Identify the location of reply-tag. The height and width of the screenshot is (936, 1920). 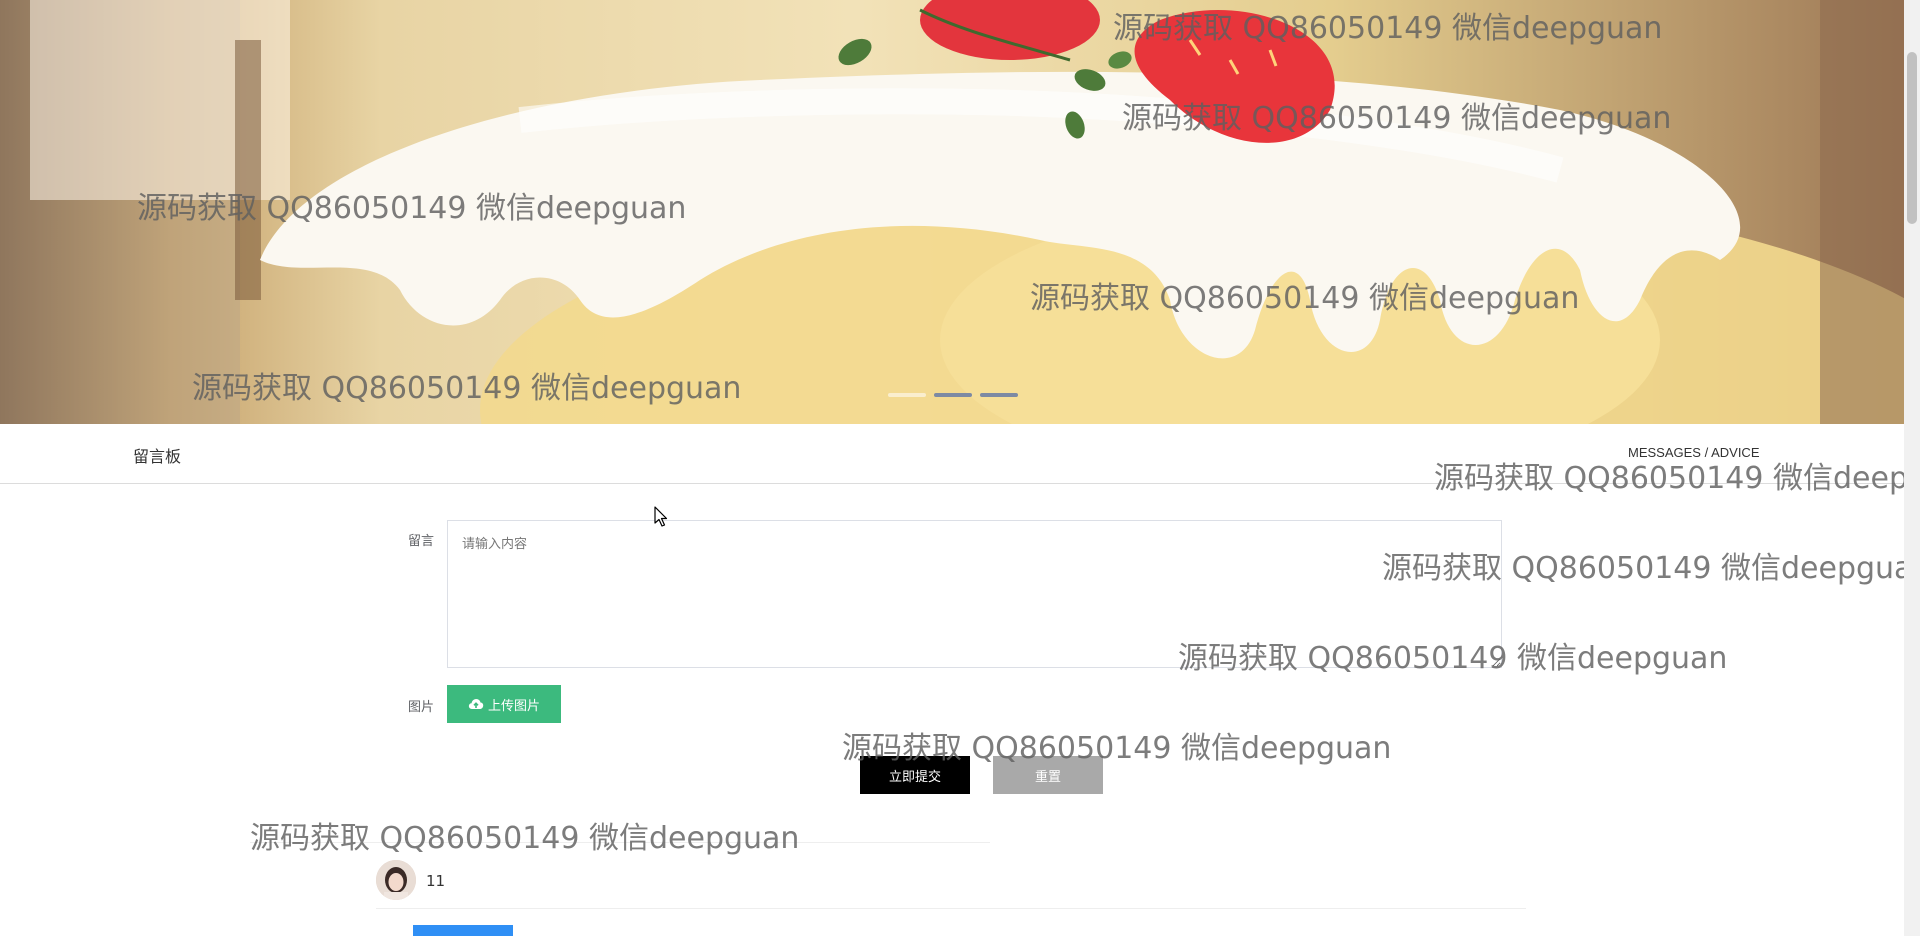
(463, 930).